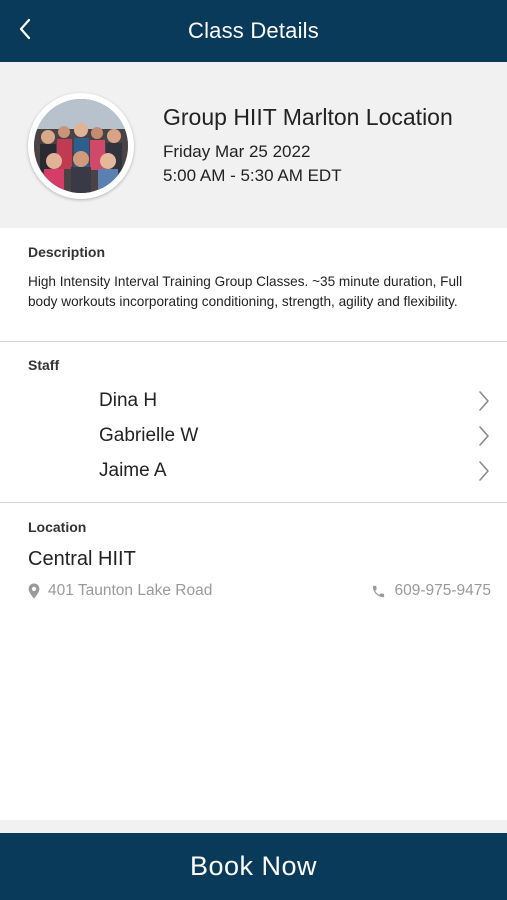 The image size is (507, 900). Describe the element at coordinates (44, 365) in the screenshot. I see `staff-label: Staff` at that location.